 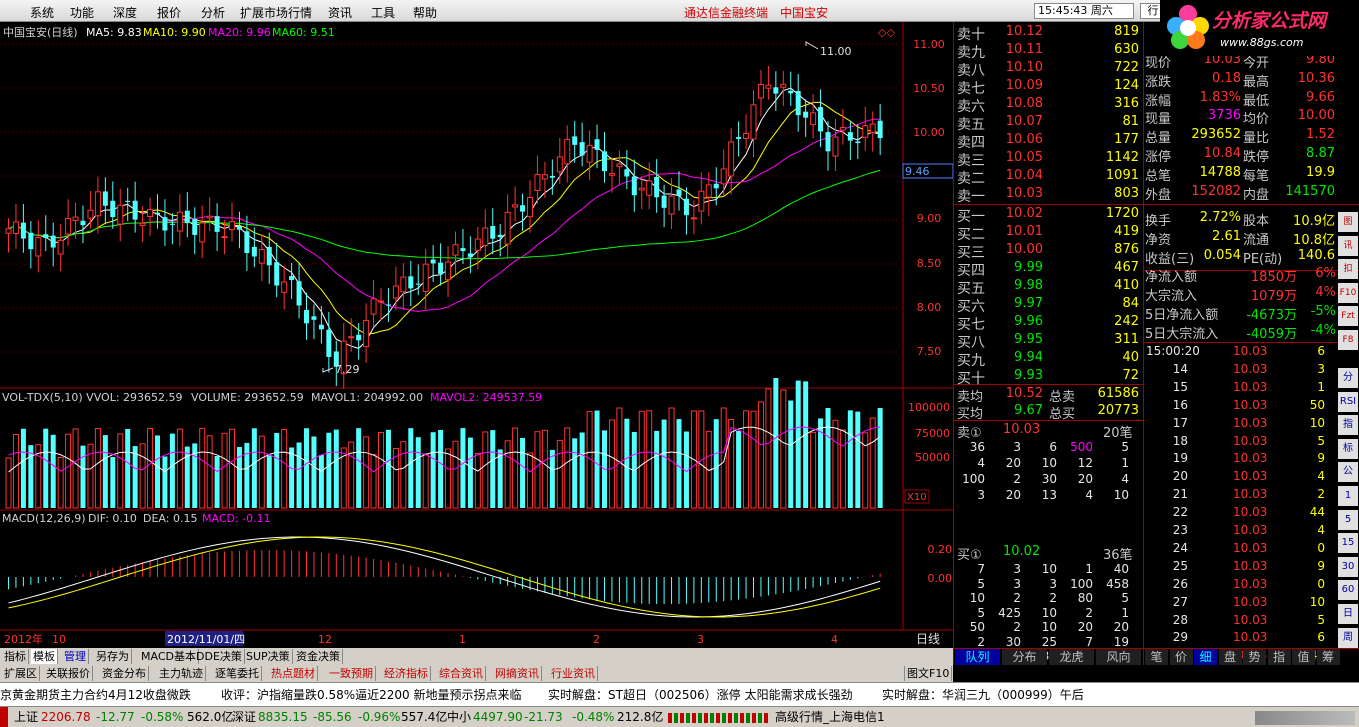 What do you see at coordinates (95, 695) in the screenshot?
I see `ticker-item: 京黄金期货主力合约4月12收盘微跌` at bounding box center [95, 695].